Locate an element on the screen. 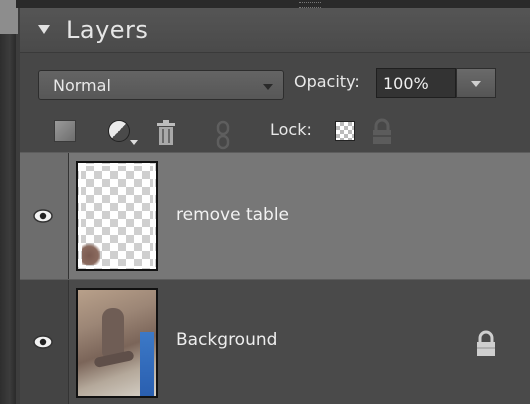 The height and width of the screenshot is (404, 530). blend-mode-value: Normal is located at coordinates (82, 85).